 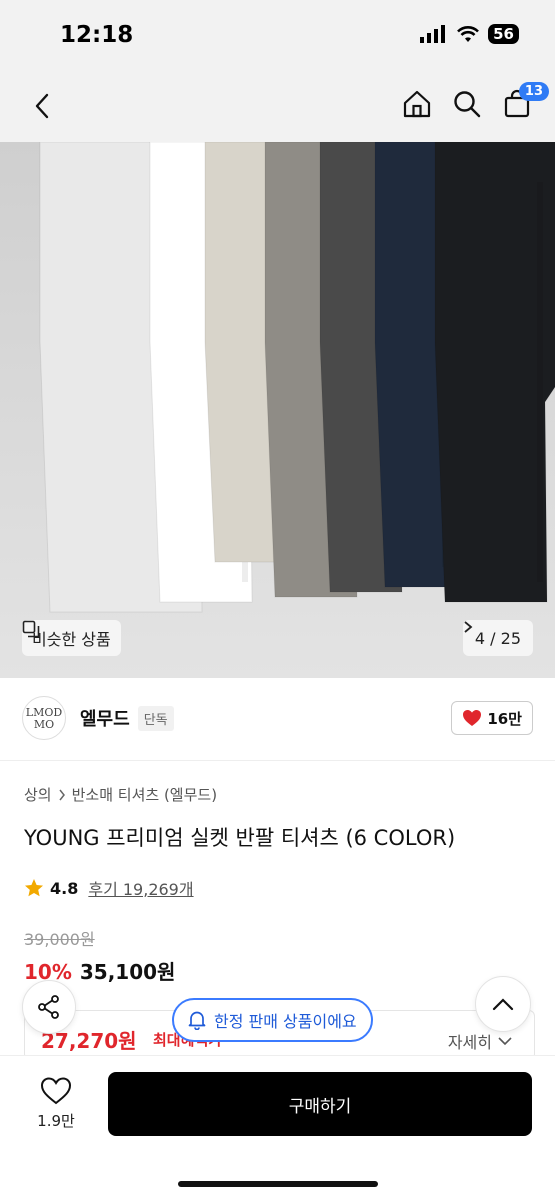 I want to click on bottom-purchase-bar: 1.9만 구매하기, so click(x=277, y=1127).